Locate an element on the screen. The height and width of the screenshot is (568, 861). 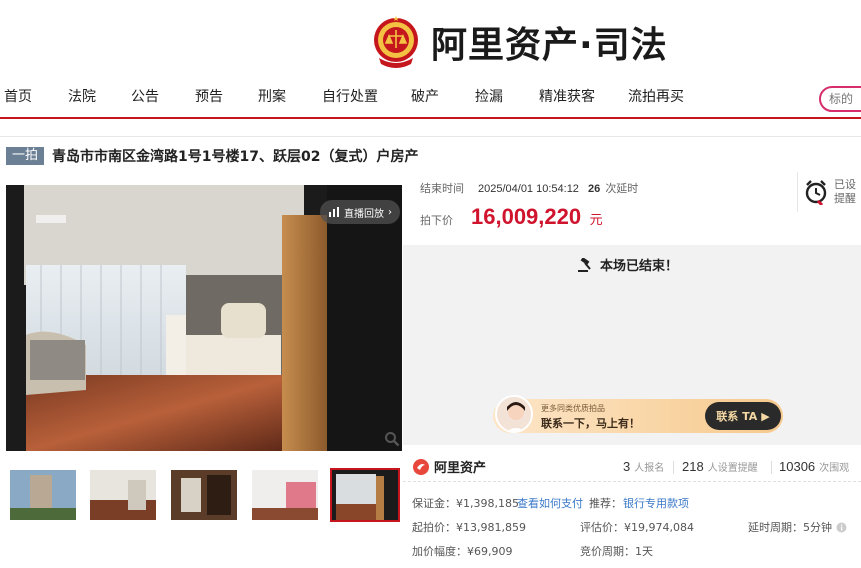
hammer-price-label: 拍下价 is located at coordinates (436, 220).